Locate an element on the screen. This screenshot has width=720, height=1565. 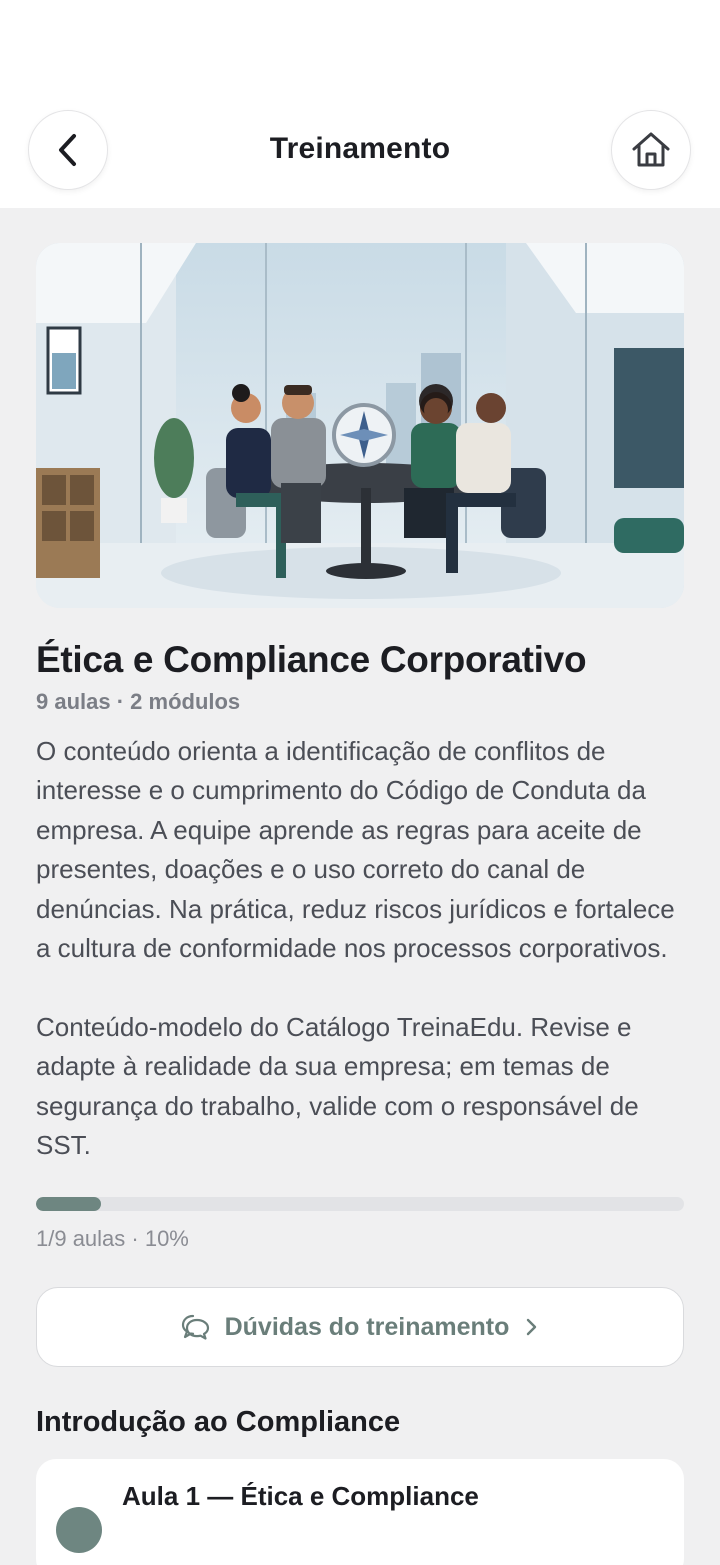
training-questions-label: Dúvidas do treinamento is located at coordinates (367, 1326).